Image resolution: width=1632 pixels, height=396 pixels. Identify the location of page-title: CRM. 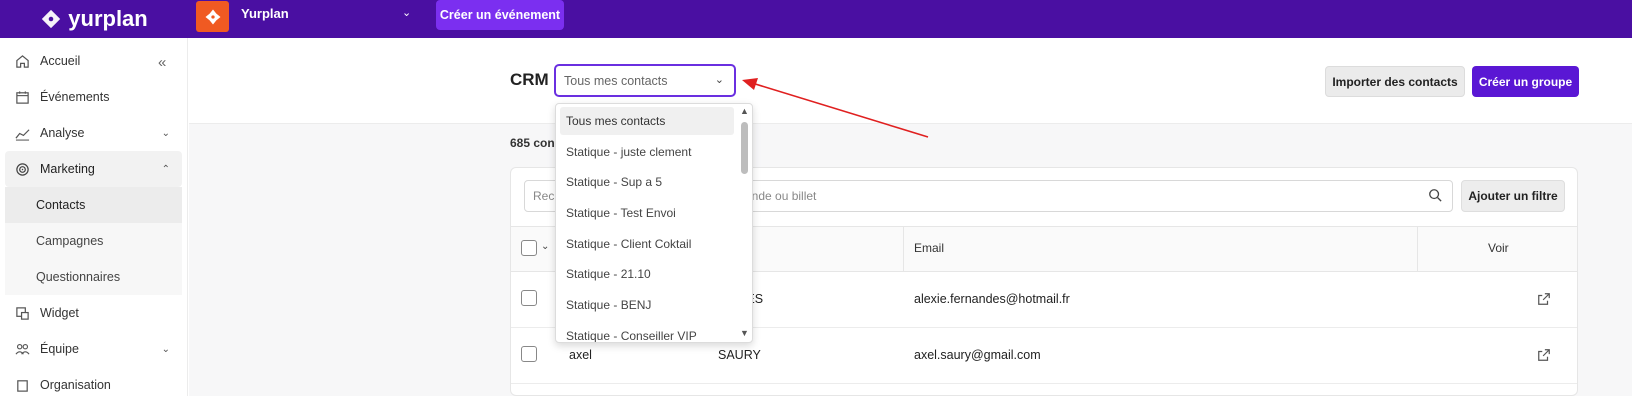
(529, 79).